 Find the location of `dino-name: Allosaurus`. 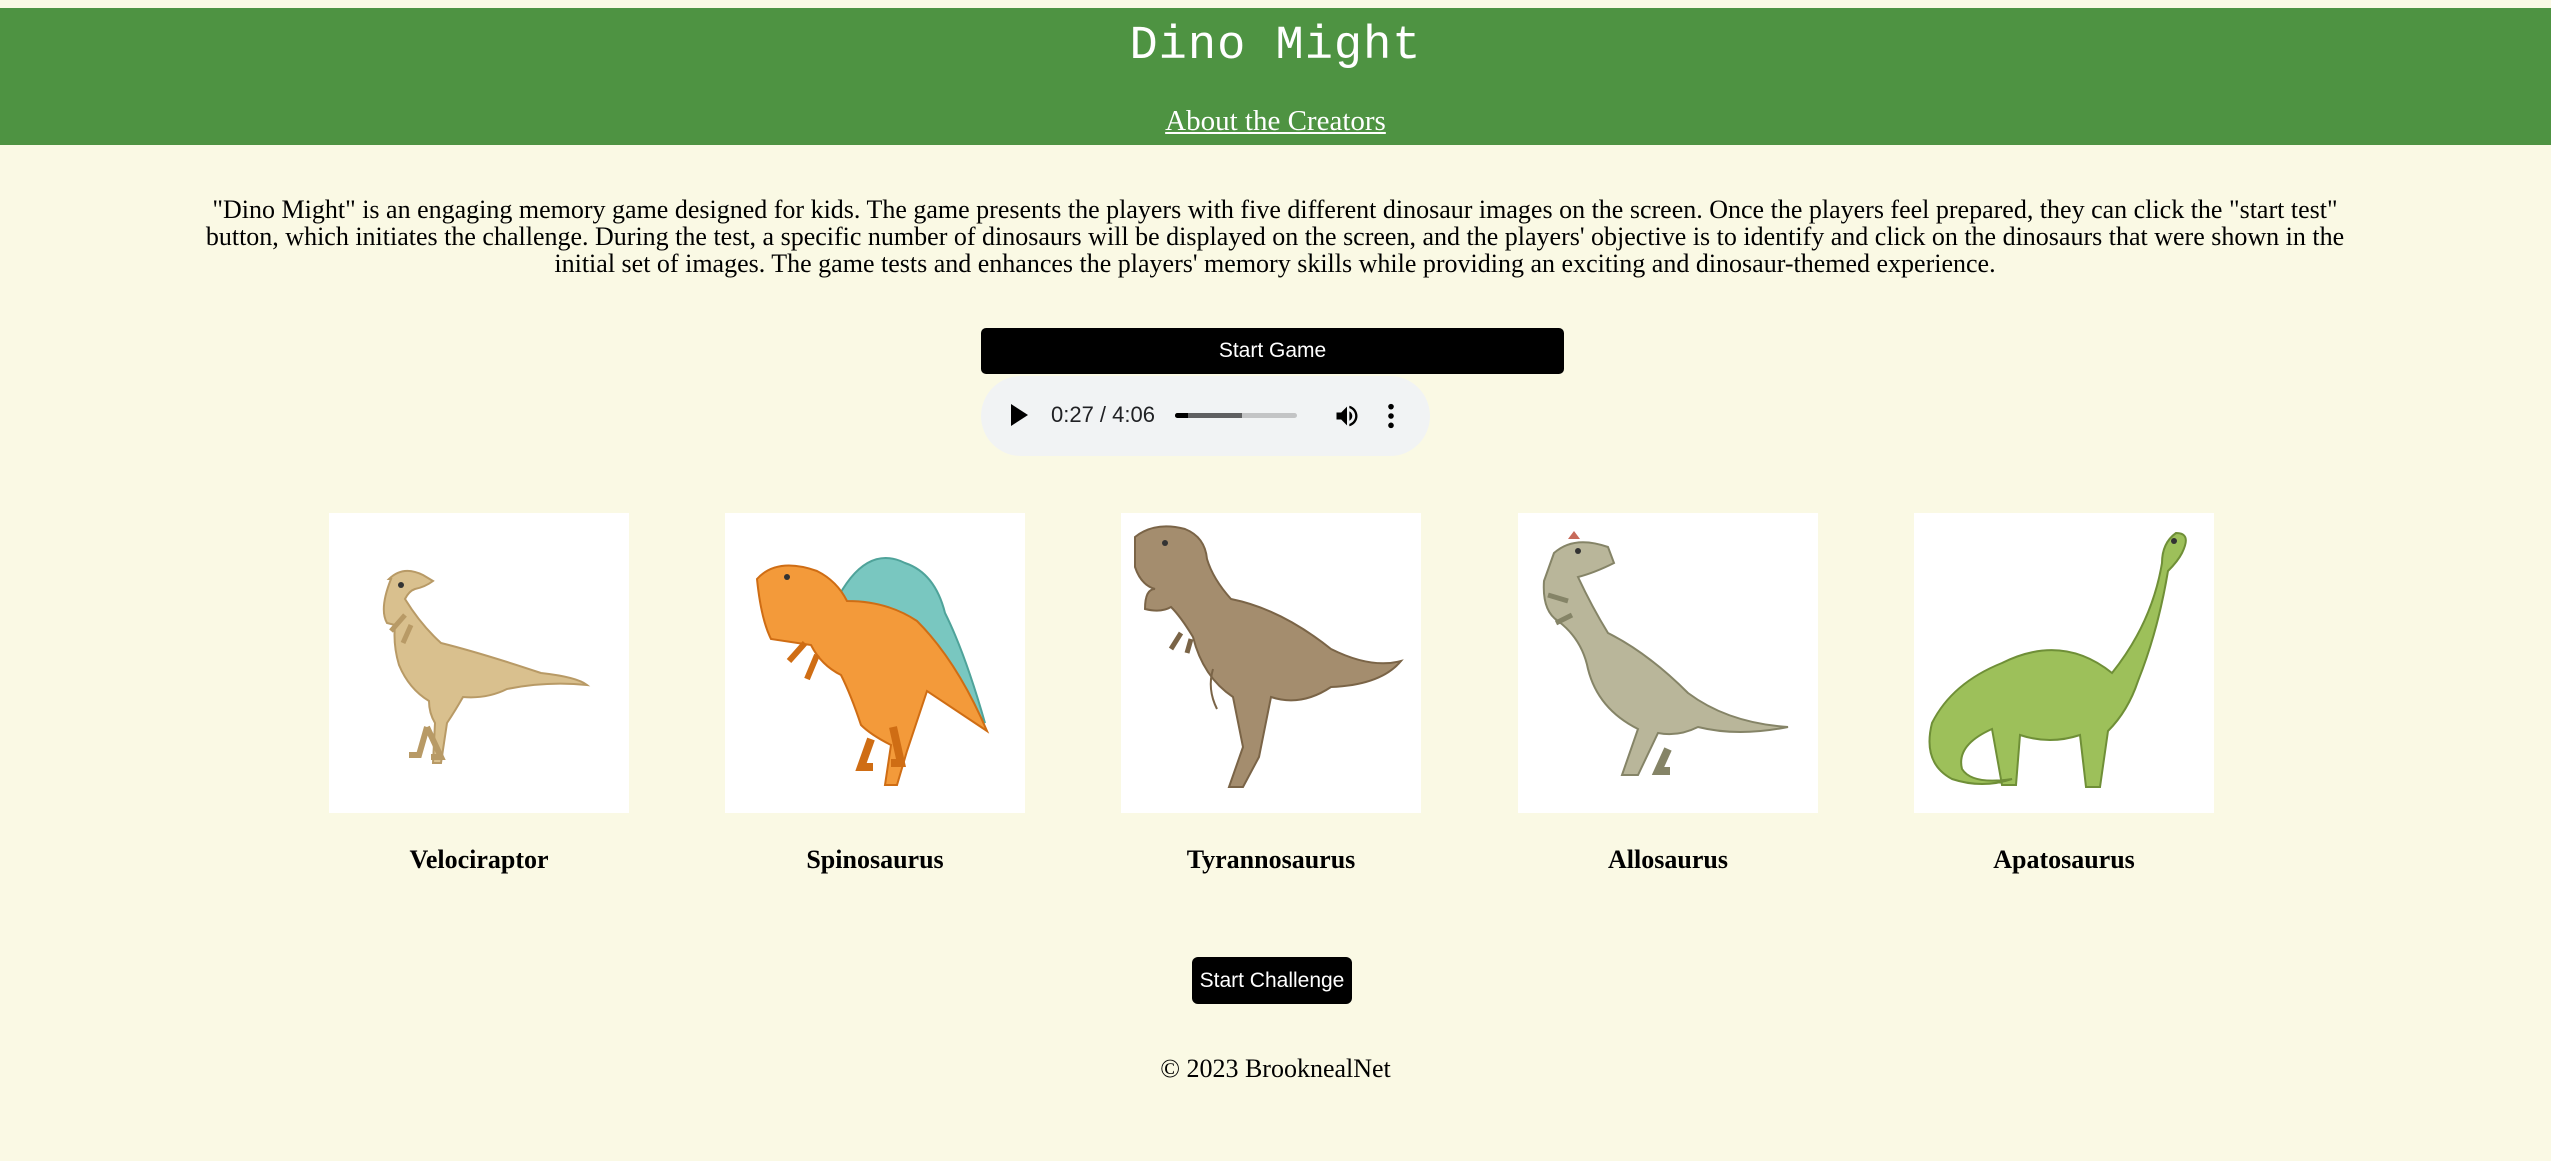

dino-name: Allosaurus is located at coordinates (1668, 859).